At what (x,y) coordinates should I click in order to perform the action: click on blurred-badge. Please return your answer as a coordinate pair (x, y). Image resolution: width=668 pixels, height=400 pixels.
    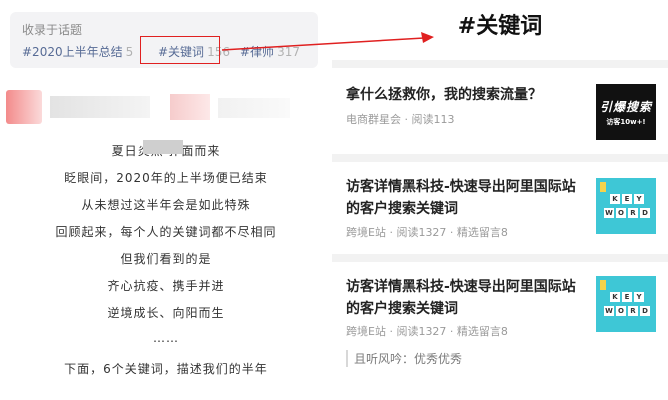
    Looking at the image, I should click on (190, 107).